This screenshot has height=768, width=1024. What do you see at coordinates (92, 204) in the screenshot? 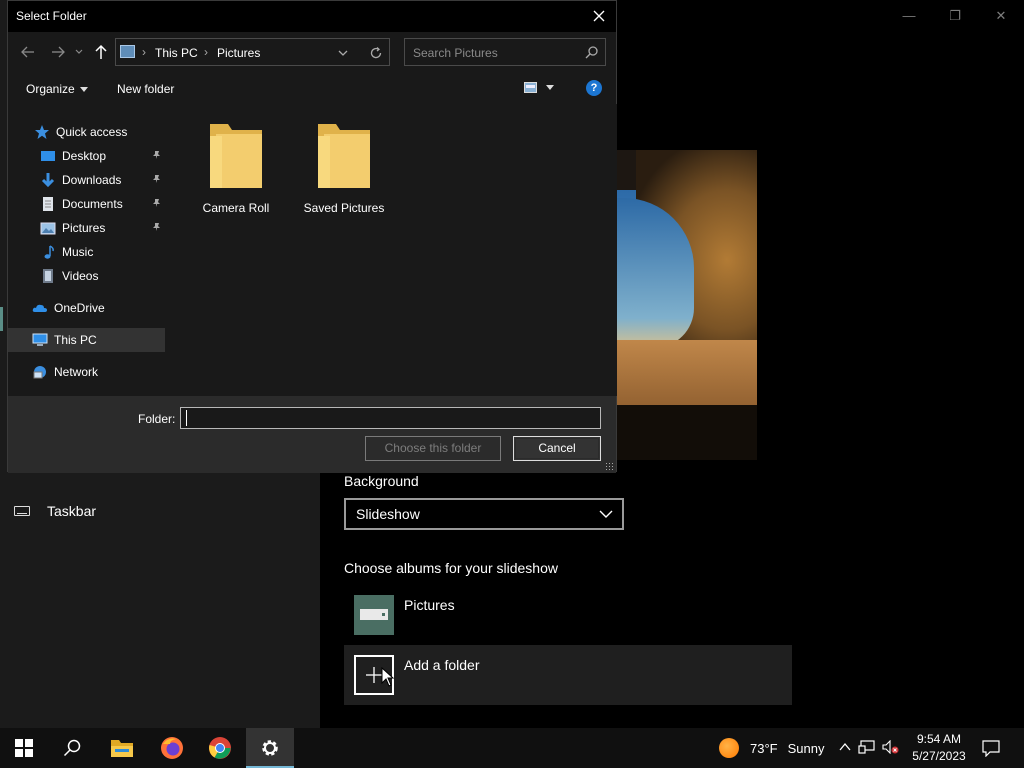
I see `nav-item-label: Documents` at bounding box center [92, 204].